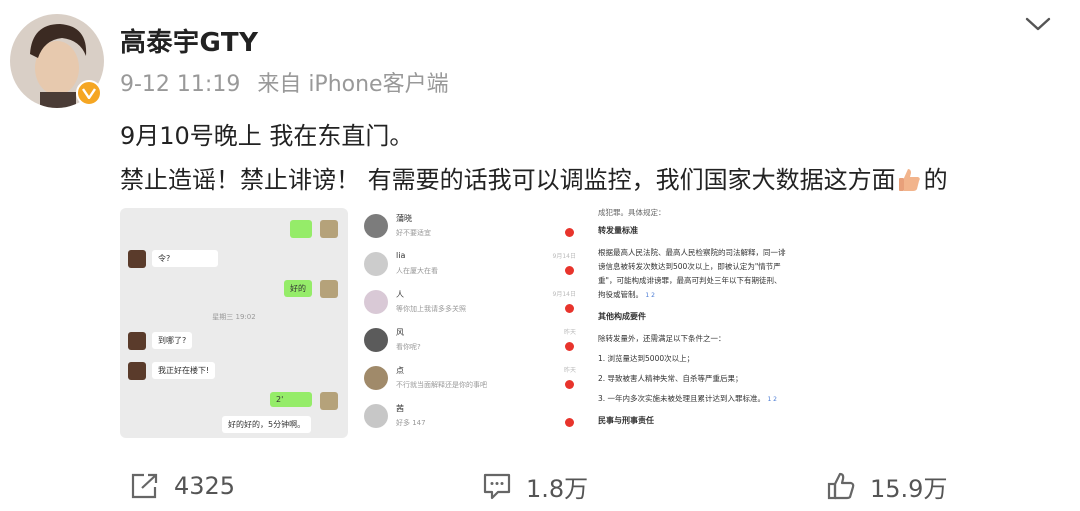 The height and width of the screenshot is (511, 1080). What do you see at coordinates (469, 265) in the screenshot?
I see `list-item: lia 人在厦大在看 9月14日` at bounding box center [469, 265].